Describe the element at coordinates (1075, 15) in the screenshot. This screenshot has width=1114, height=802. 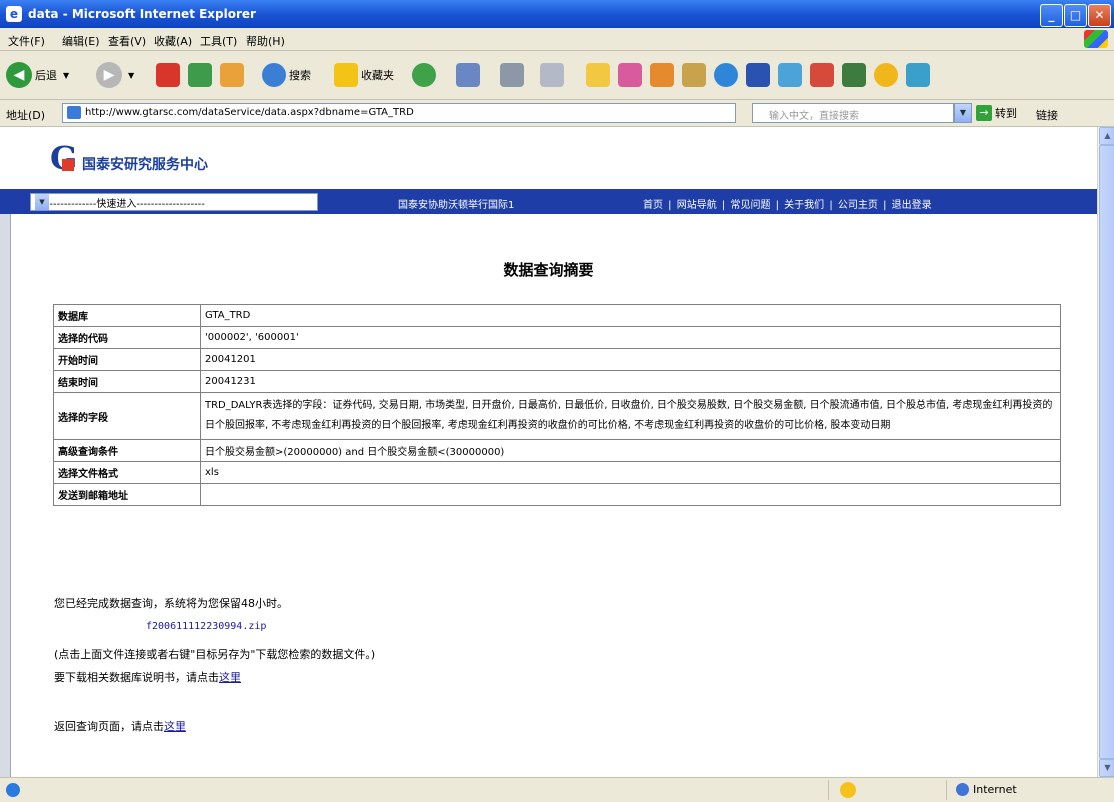
I see `maximize-button: □` at that location.